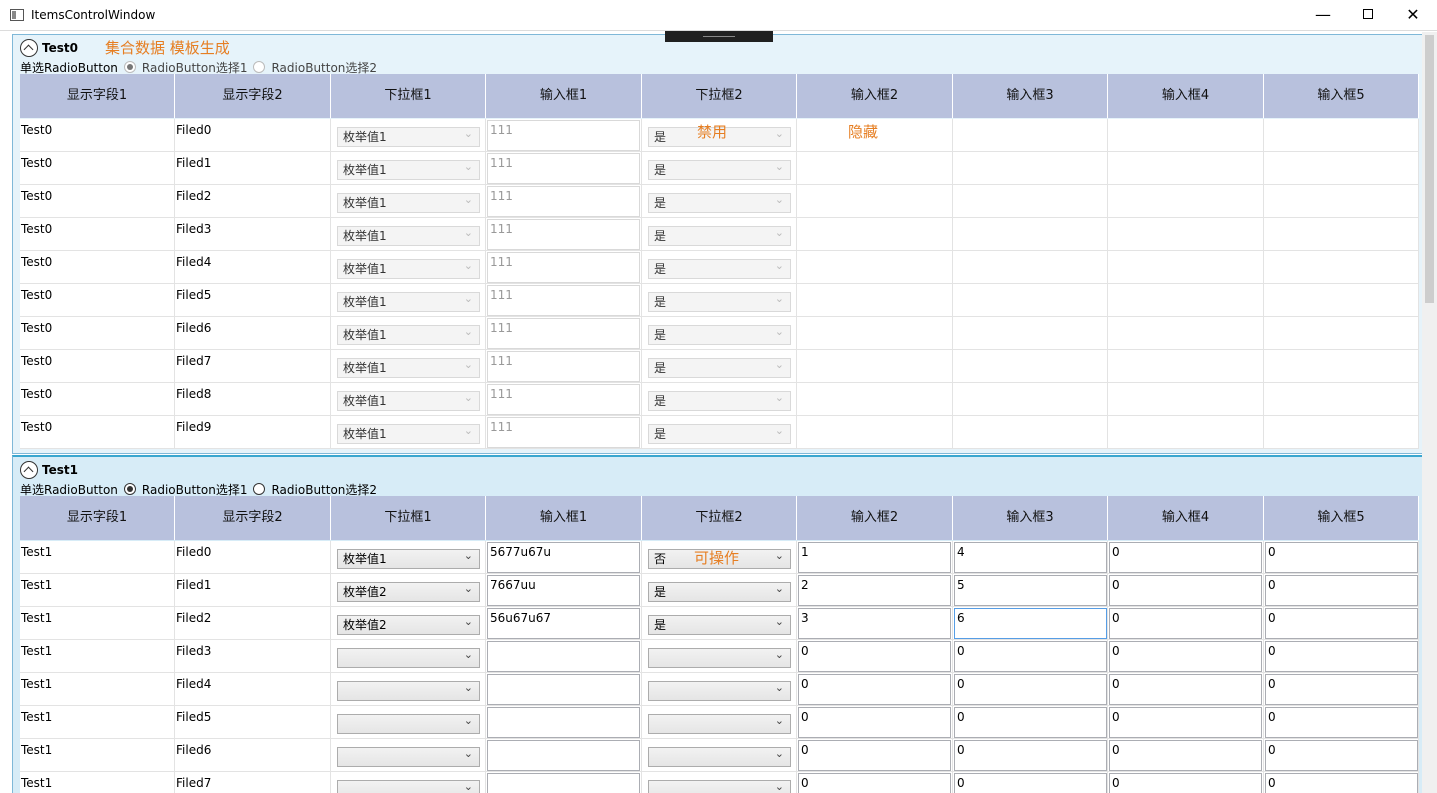  I want to click on group-header: Test0, so click(49, 48).